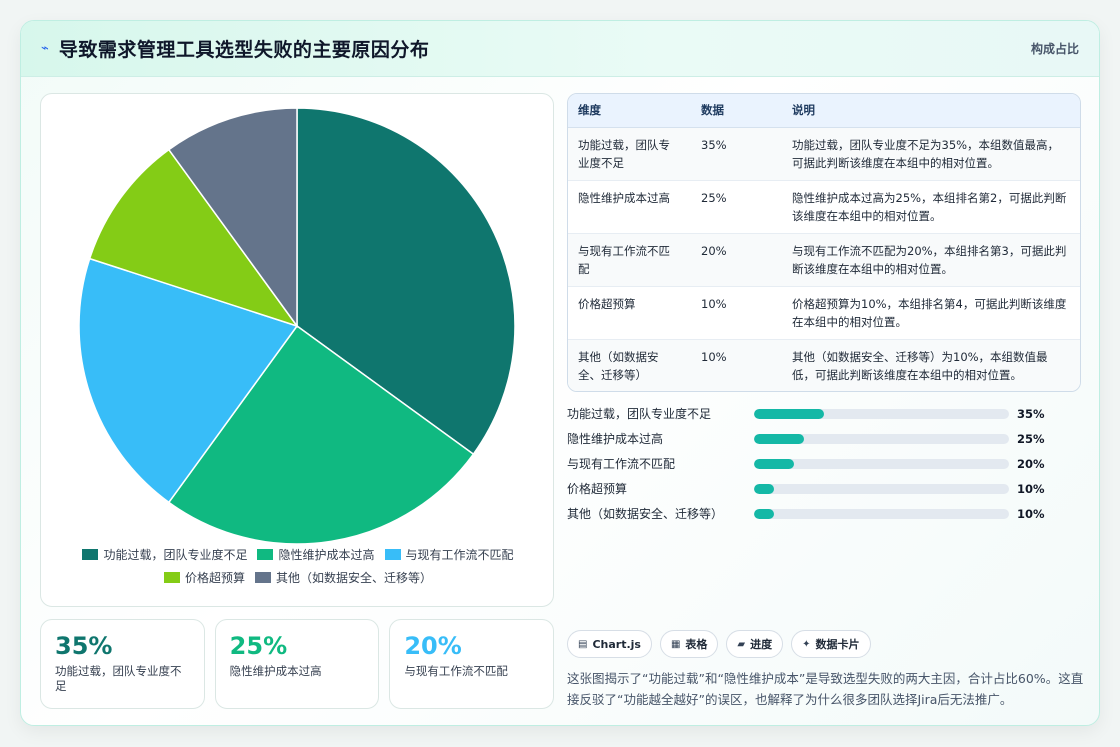 This screenshot has height=747, width=1120. Describe the element at coordinates (741, 644) in the screenshot. I see `progress-icon: ▰` at that location.